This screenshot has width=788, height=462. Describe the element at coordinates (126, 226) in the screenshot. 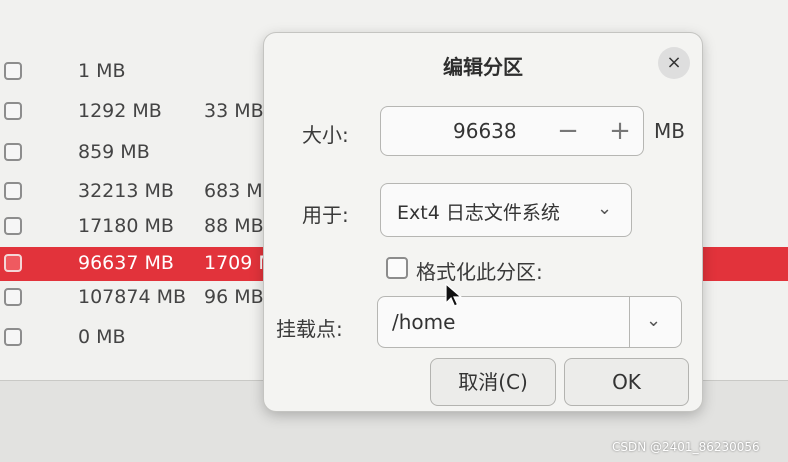

I see `partition-size: 17180 MB` at that location.